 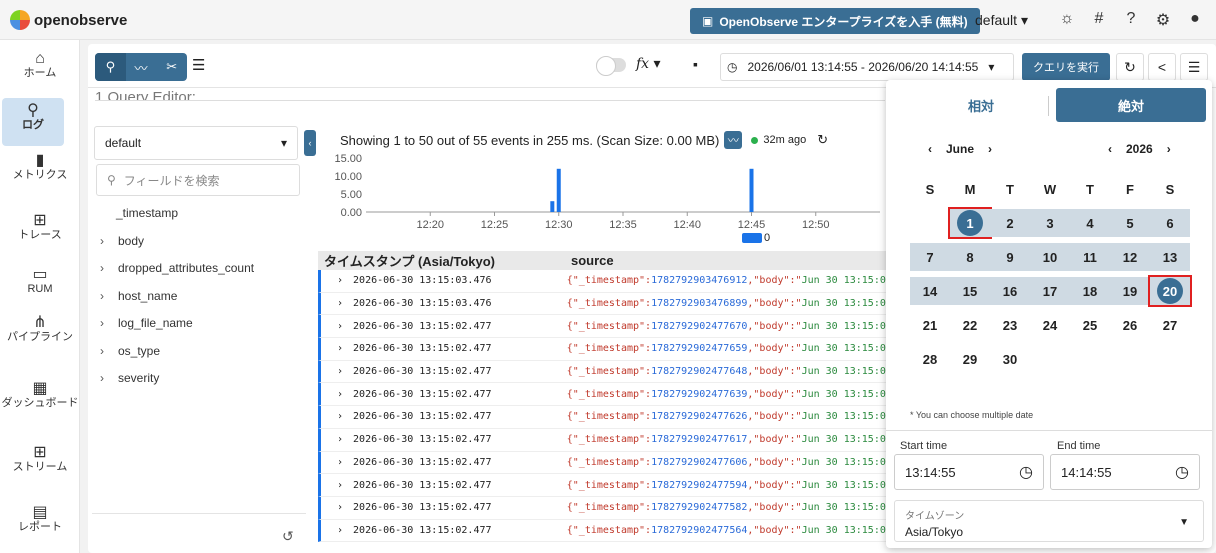 I want to click on calendar-day: 8, so click(x=970, y=257).